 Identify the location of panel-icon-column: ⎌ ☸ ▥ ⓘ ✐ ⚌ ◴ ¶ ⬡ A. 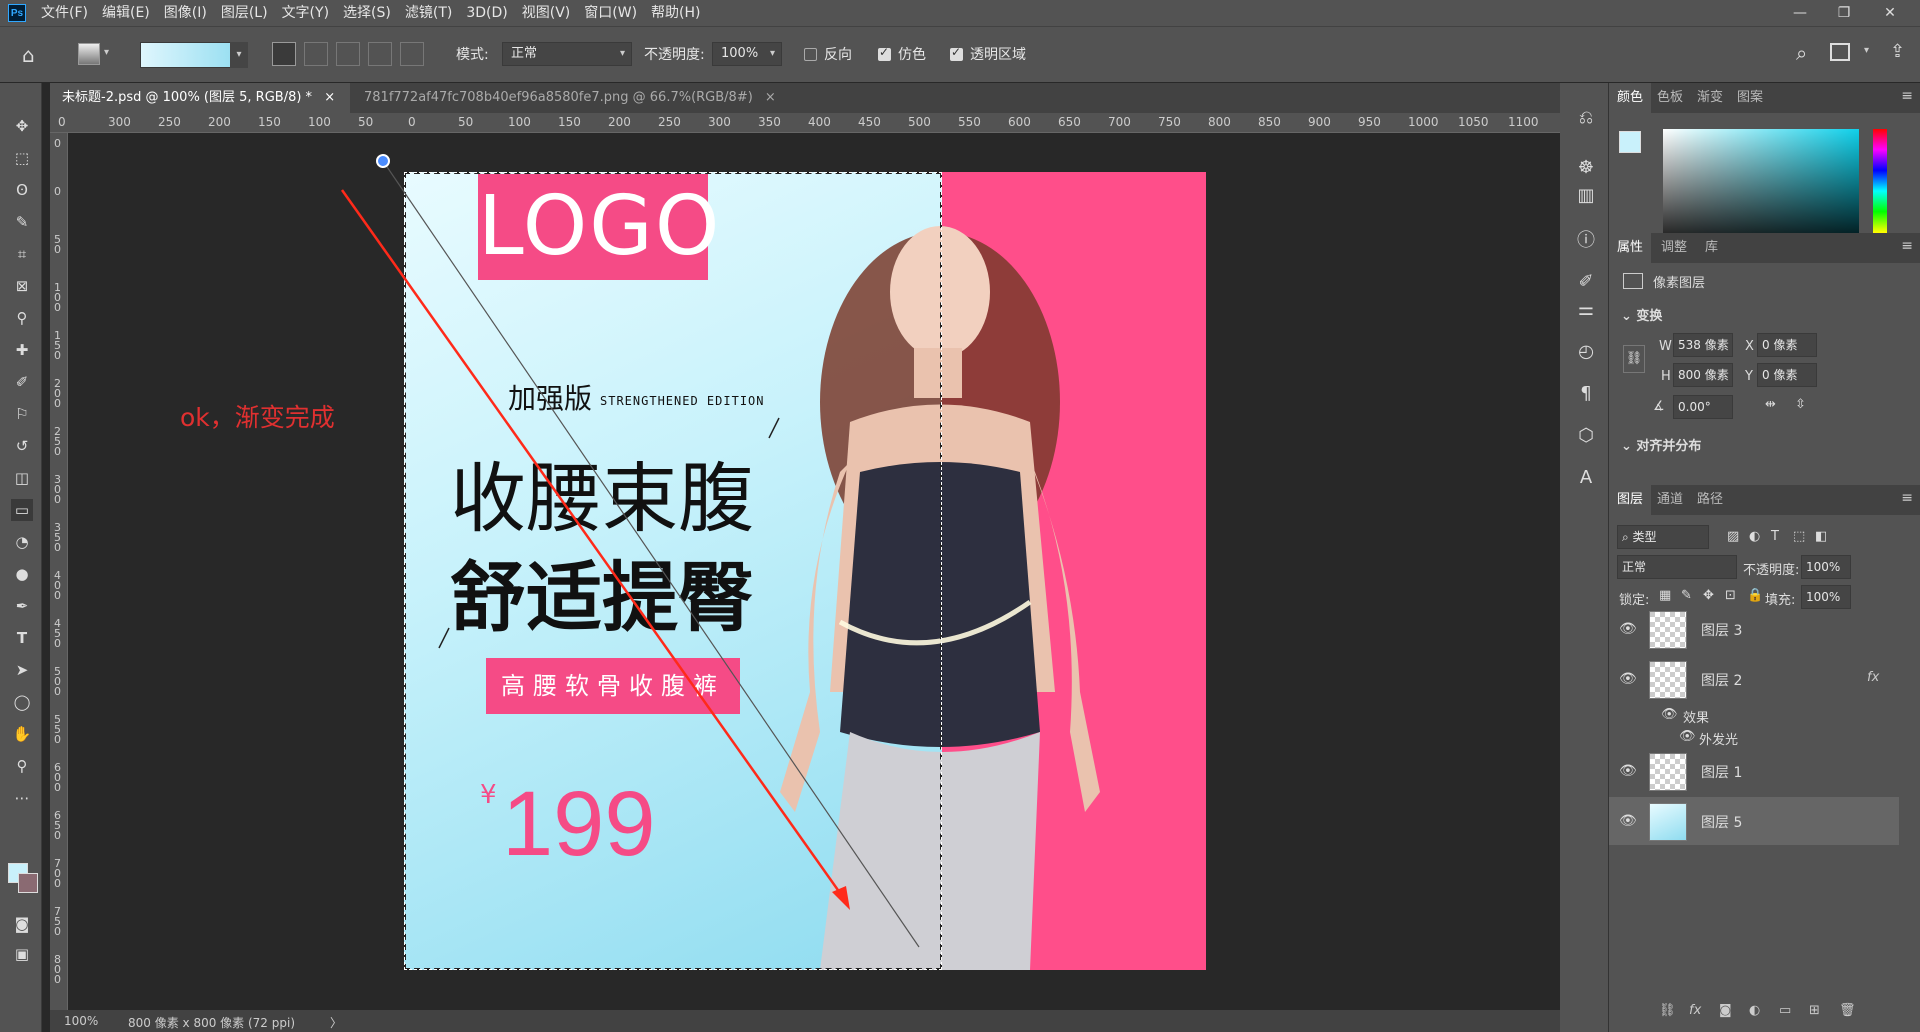
(1584, 557).